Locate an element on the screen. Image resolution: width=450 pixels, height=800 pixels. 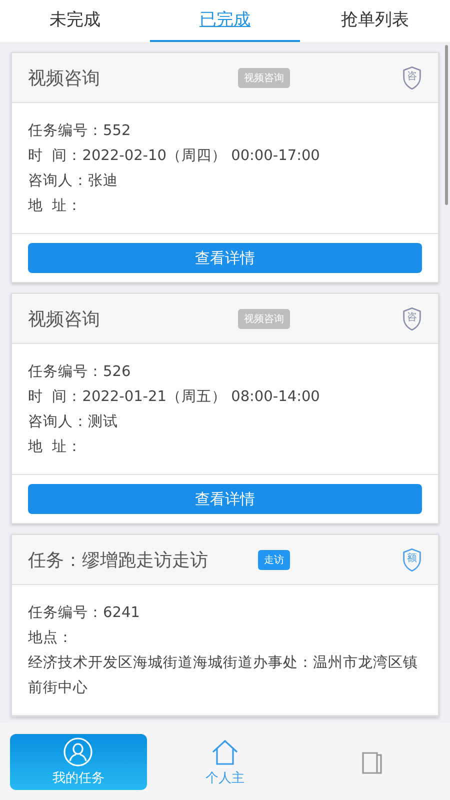
tab: 未完成 is located at coordinates (75, 21).